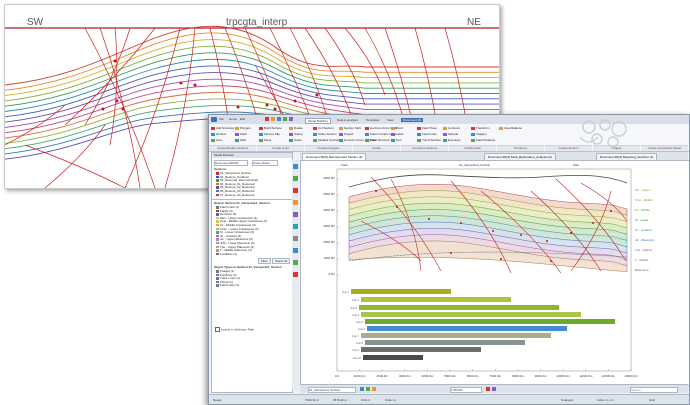 The height and width of the screenshot is (405, 690). What do you see at coordinates (240, 140) in the screenshot?
I see `ribbon-button: Wall` at bounding box center [240, 140].